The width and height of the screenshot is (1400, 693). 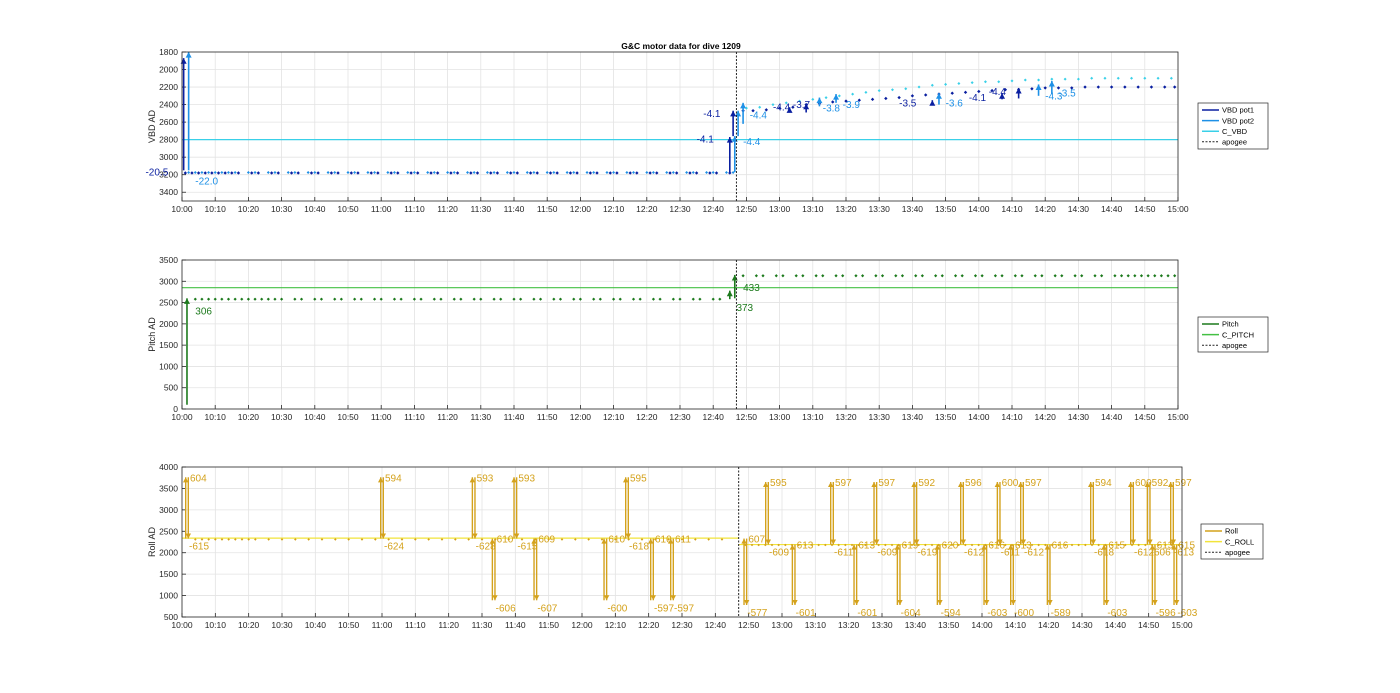 I want to click on legend: VBD pot1VBD pot2 C_VBDapogee, so click(x=1233, y=126).